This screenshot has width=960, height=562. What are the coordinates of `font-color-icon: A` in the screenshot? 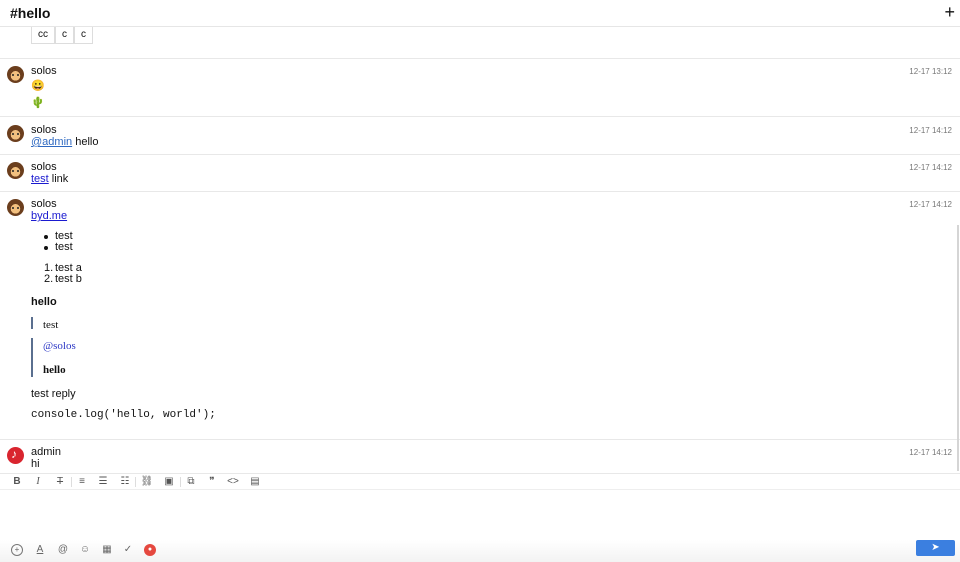 It's located at (40, 550).